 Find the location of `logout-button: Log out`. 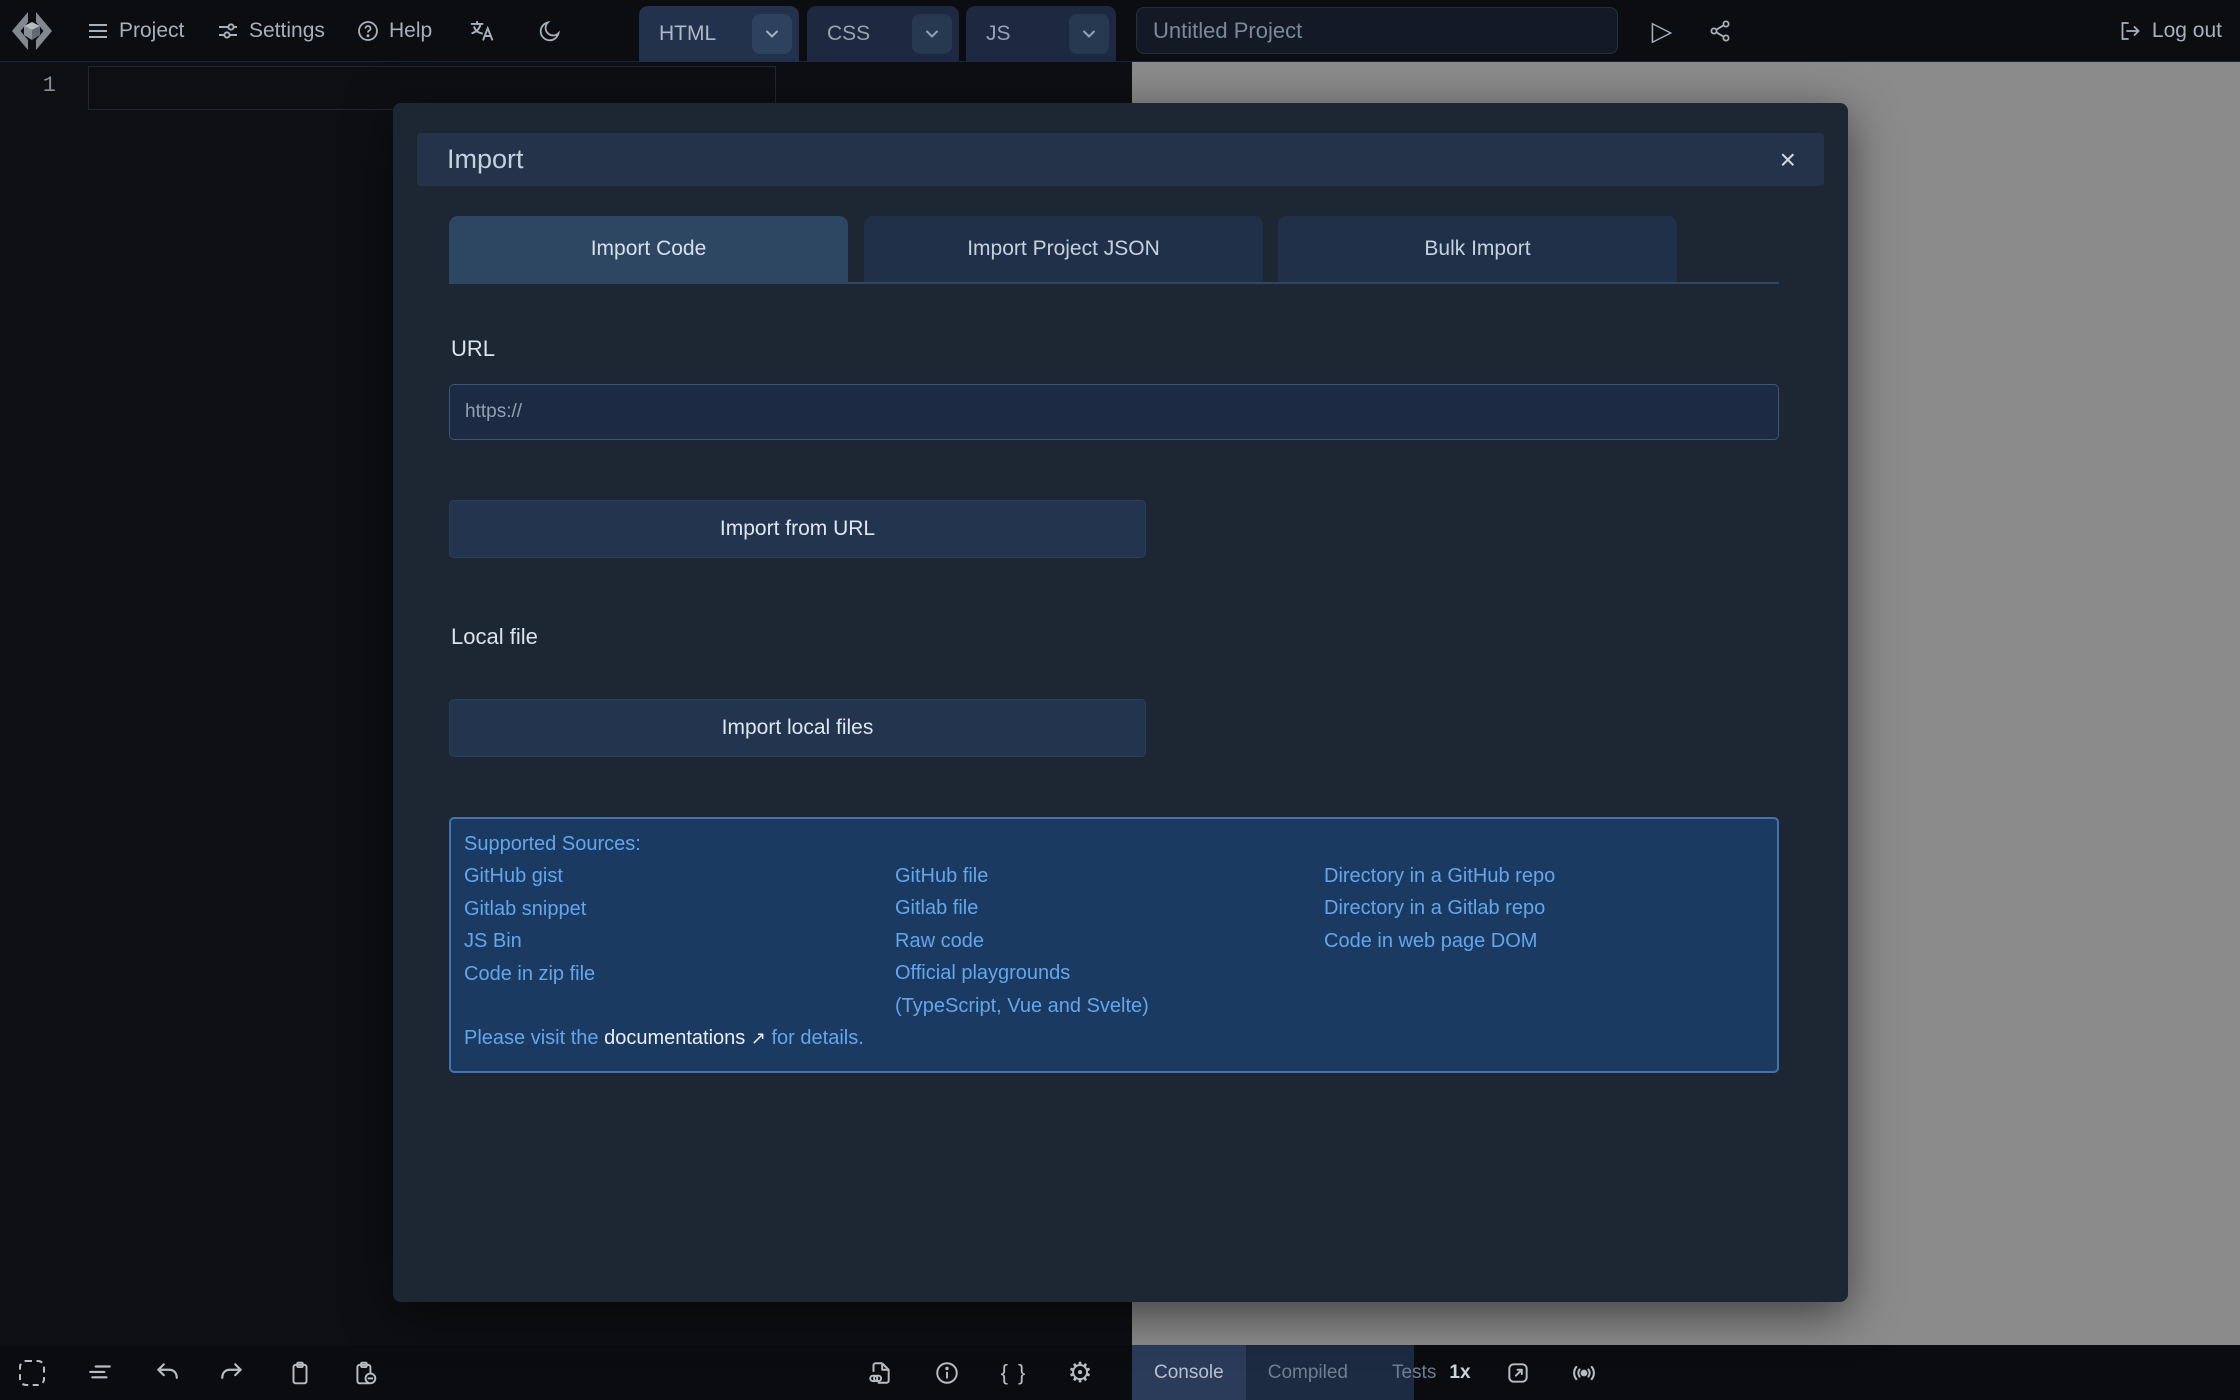

logout-button: Log out is located at coordinates (2170, 31).